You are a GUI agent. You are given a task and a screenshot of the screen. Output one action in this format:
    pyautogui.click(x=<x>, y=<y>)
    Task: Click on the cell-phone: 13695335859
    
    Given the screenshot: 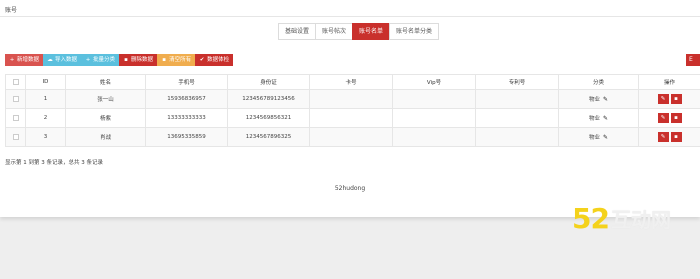 What is the action you would take?
    pyautogui.click(x=186, y=137)
    